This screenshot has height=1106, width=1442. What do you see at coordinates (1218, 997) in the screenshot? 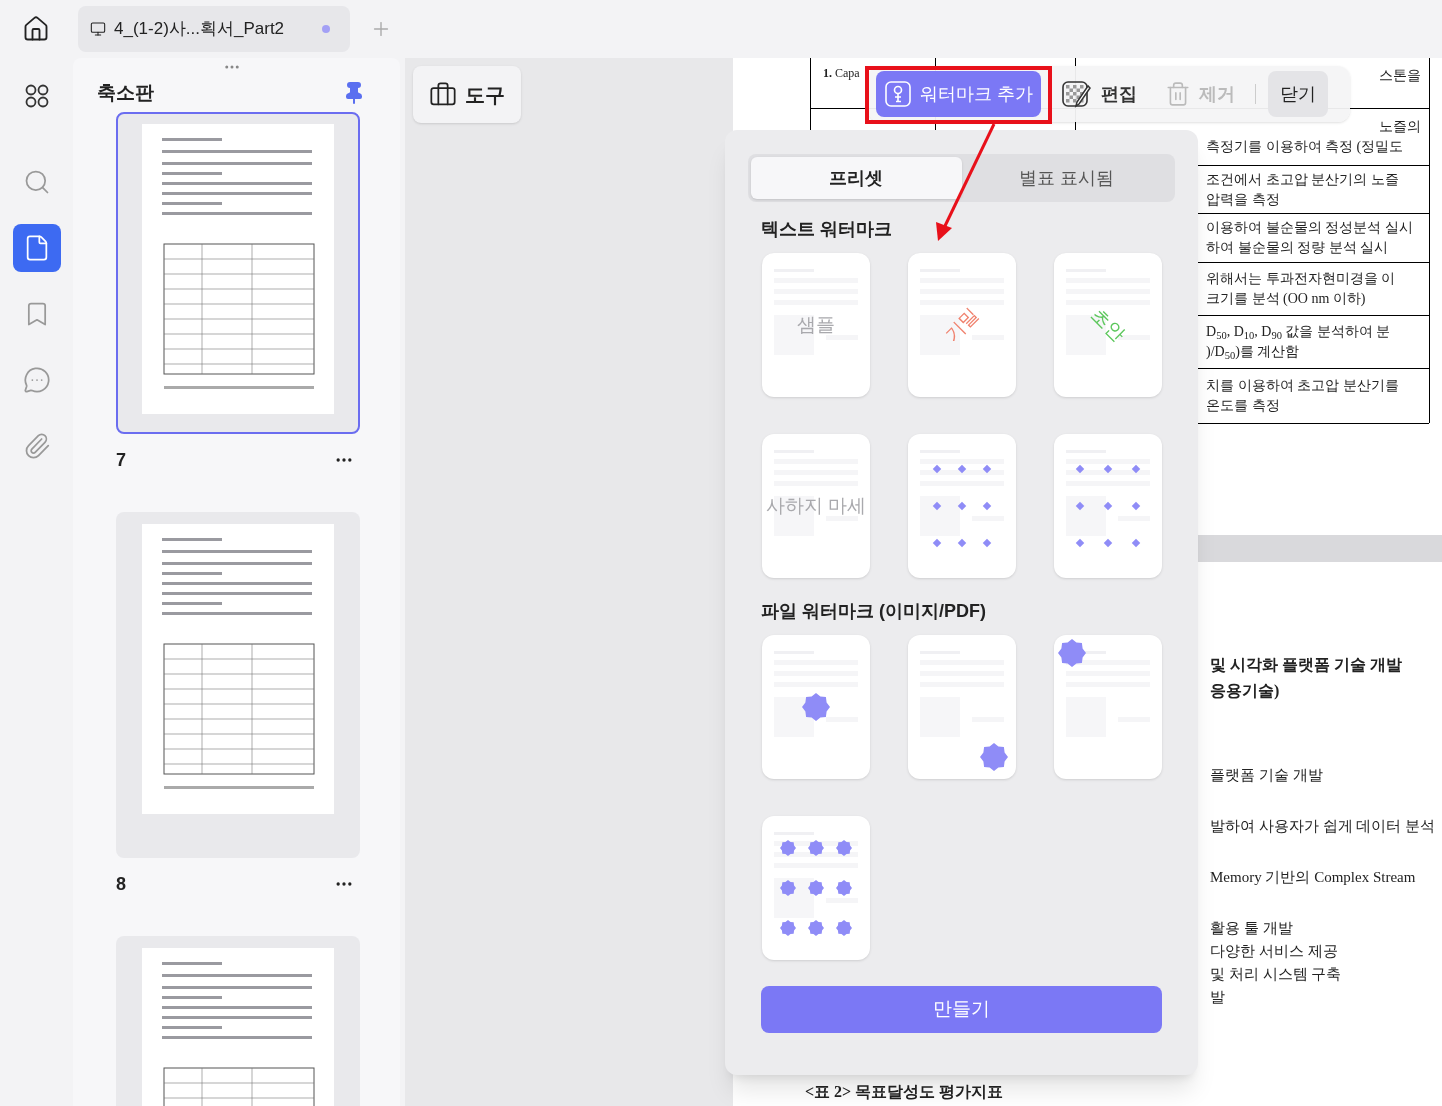
I see `body-text: 발` at bounding box center [1218, 997].